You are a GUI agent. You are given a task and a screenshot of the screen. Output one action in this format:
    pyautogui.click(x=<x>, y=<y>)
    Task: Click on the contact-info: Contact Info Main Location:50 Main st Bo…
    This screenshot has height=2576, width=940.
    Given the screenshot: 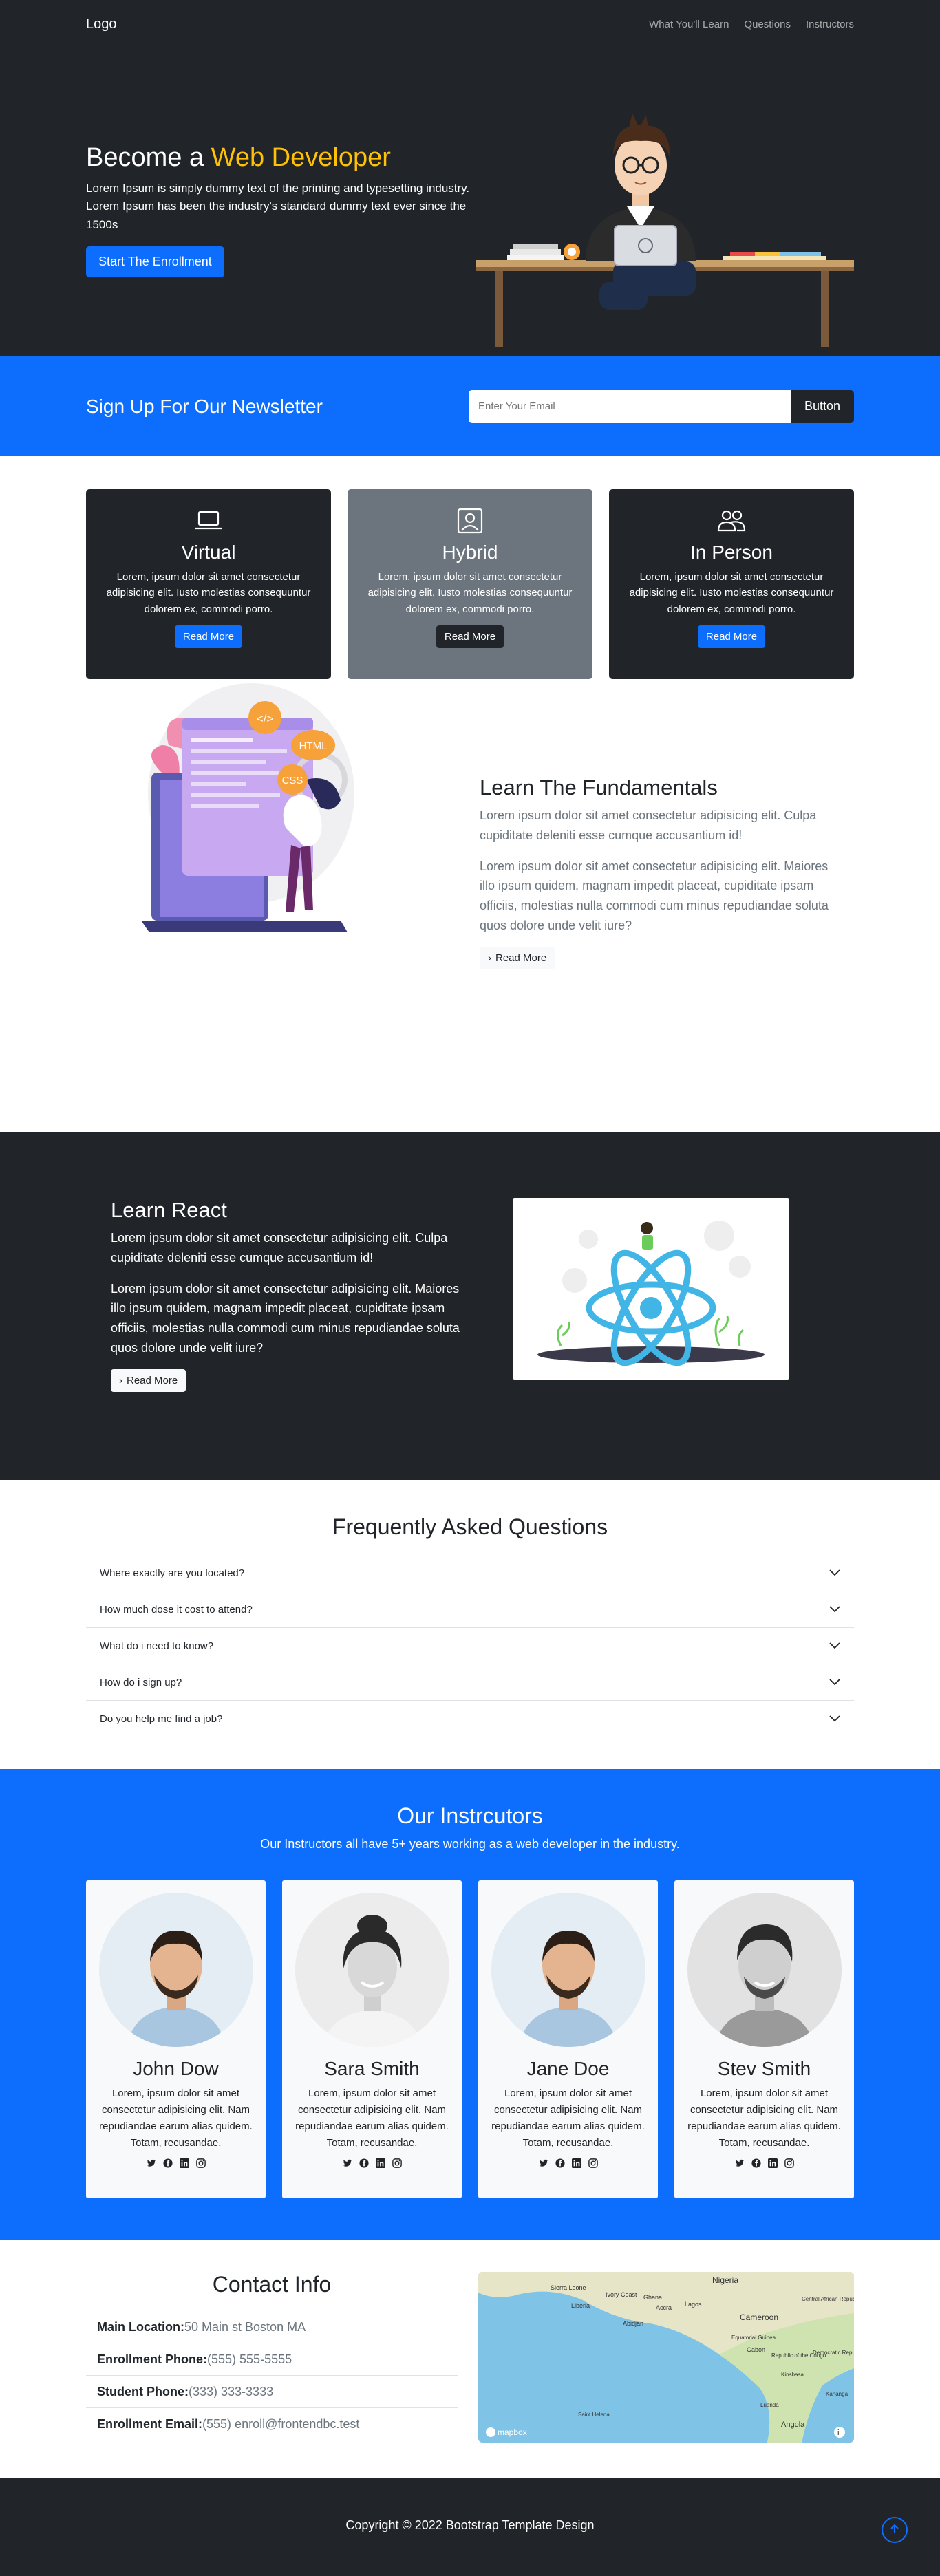 What is the action you would take?
    pyautogui.click(x=272, y=2357)
    